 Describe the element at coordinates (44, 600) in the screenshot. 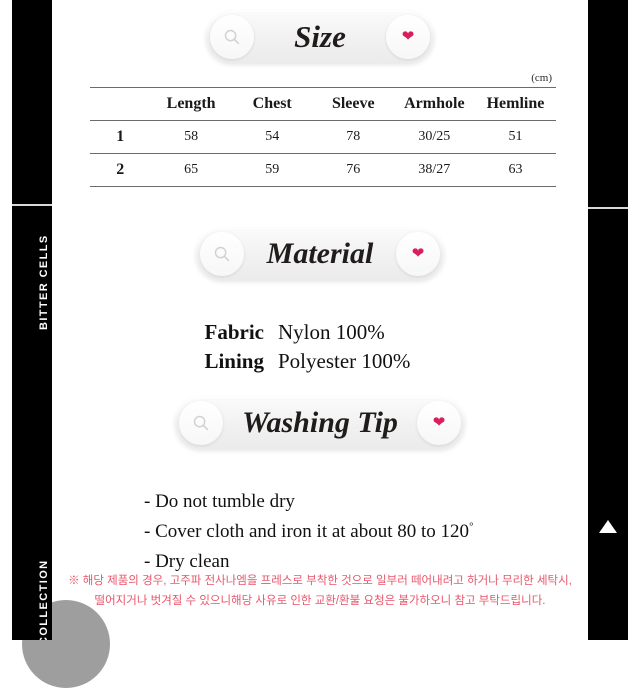

I see `collection-label: COLLECTION` at that location.